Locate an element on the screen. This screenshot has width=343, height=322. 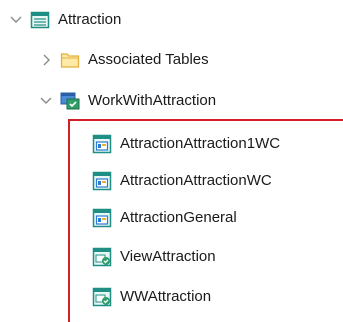
workwith-pattern-icon is located at coordinates (70, 101).